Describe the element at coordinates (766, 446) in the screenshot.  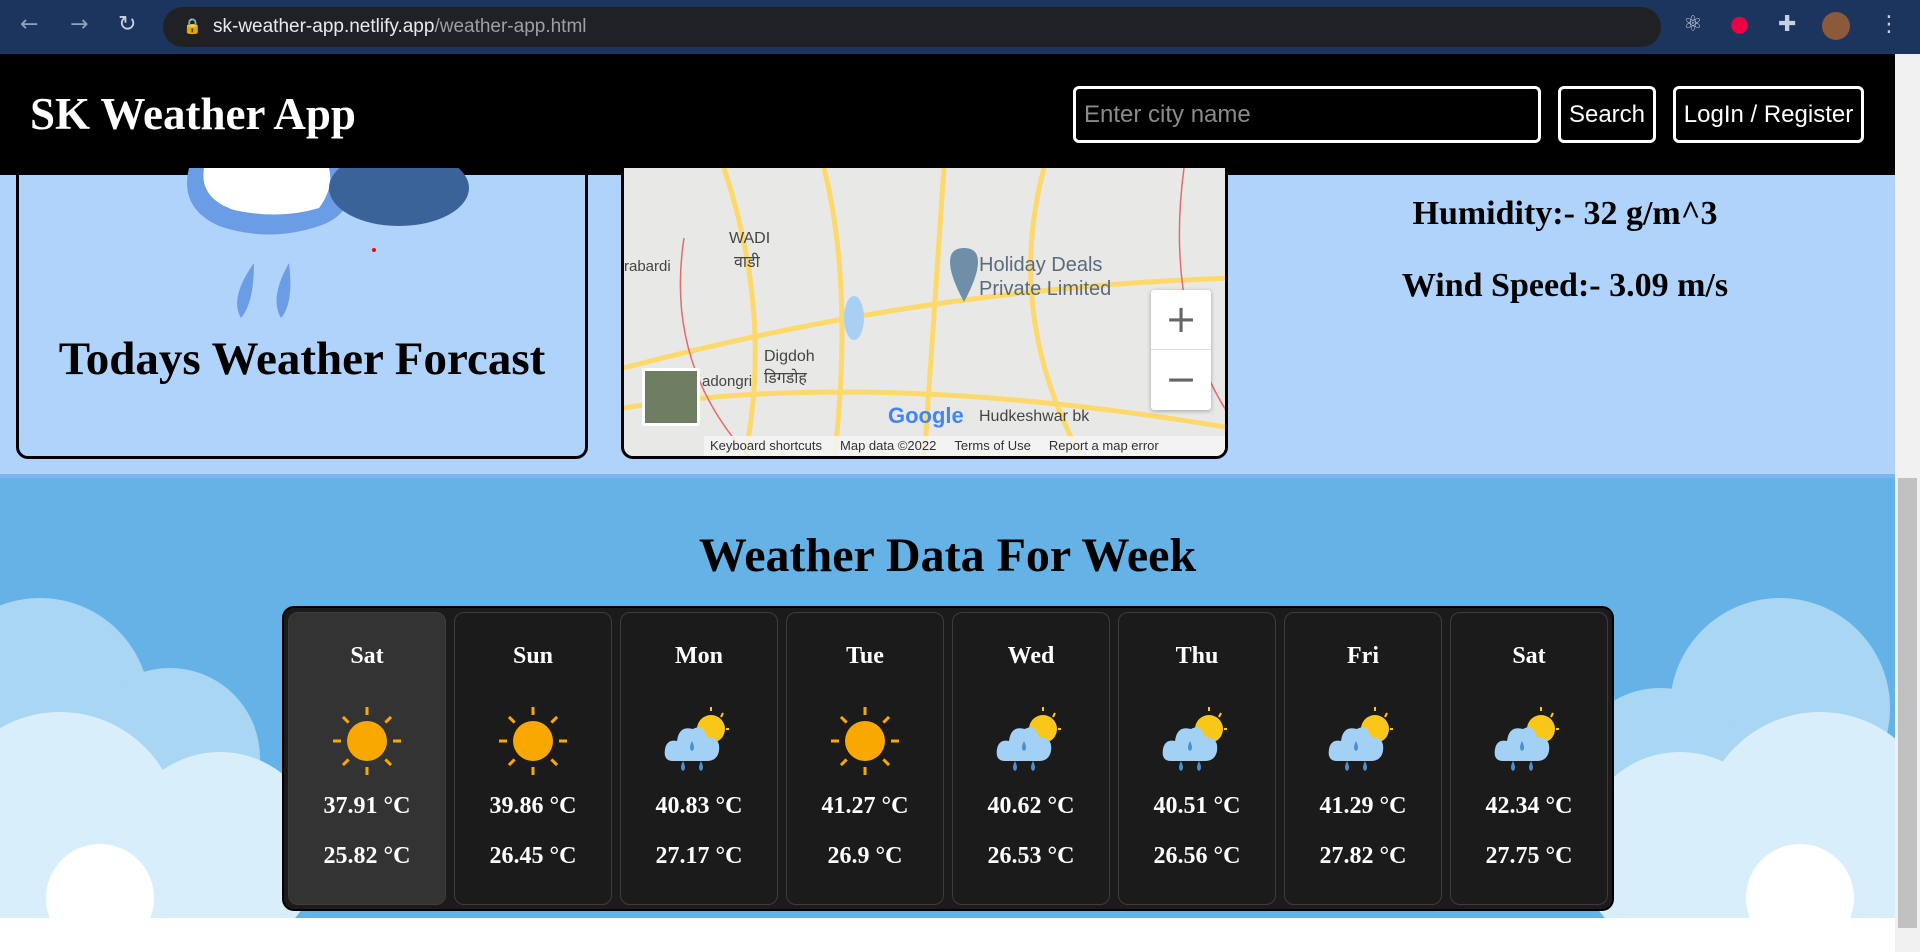
I see `keyboard-shortcuts-link: Keyboard shortcuts` at that location.